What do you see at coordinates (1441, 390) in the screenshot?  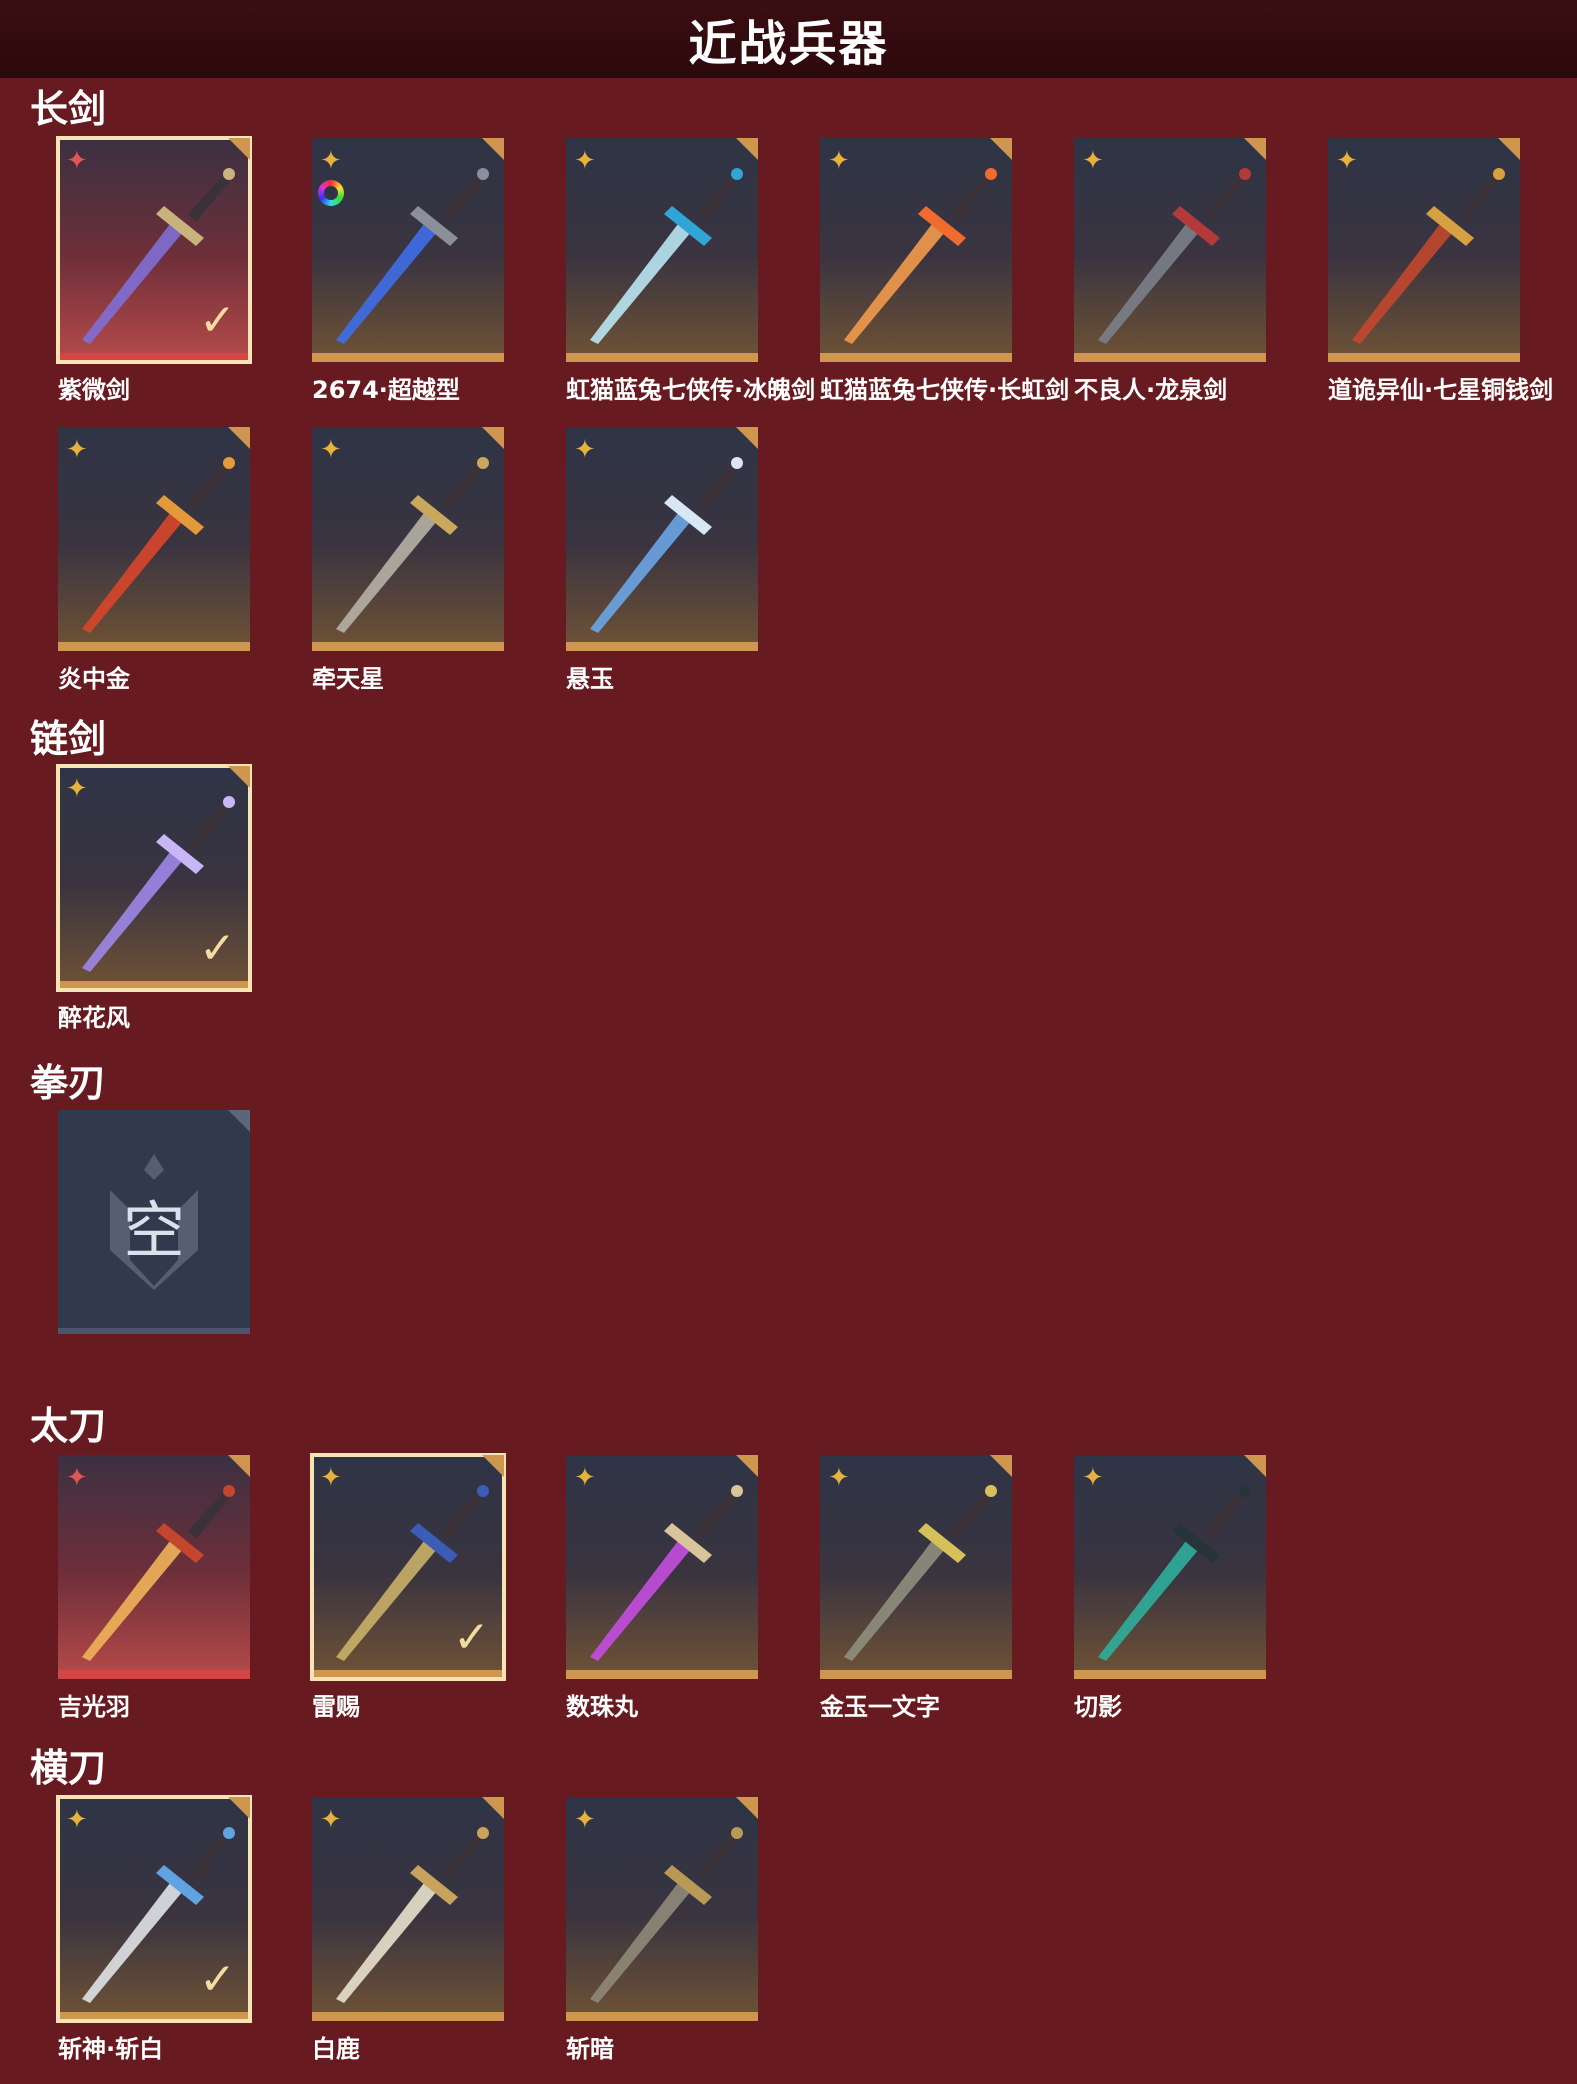 I see `weapon-name: 道诡异仙·七星铜钱剑` at bounding box center [1441, 390].